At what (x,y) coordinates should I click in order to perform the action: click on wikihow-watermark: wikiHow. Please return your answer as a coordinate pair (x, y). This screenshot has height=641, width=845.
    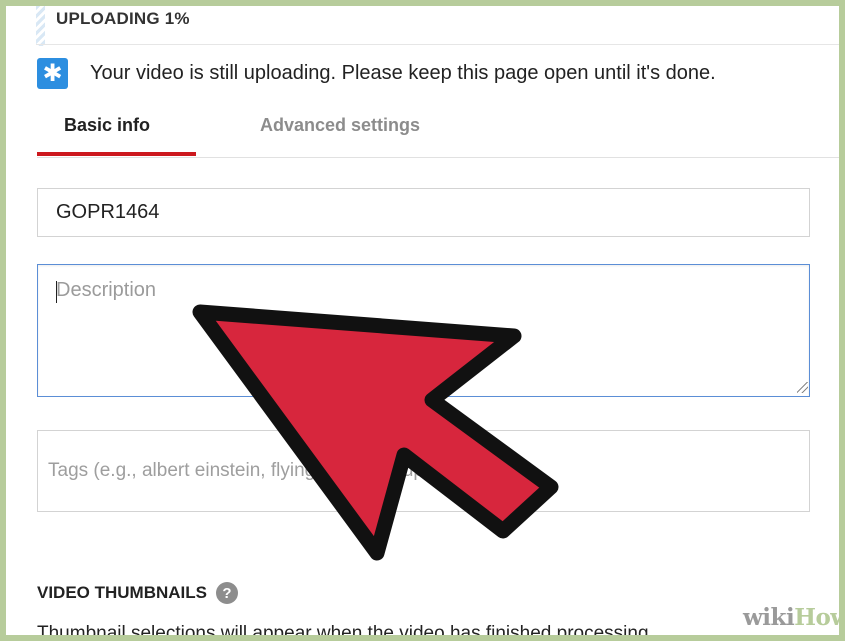
    Looking at the image, I should click on (794, 617).